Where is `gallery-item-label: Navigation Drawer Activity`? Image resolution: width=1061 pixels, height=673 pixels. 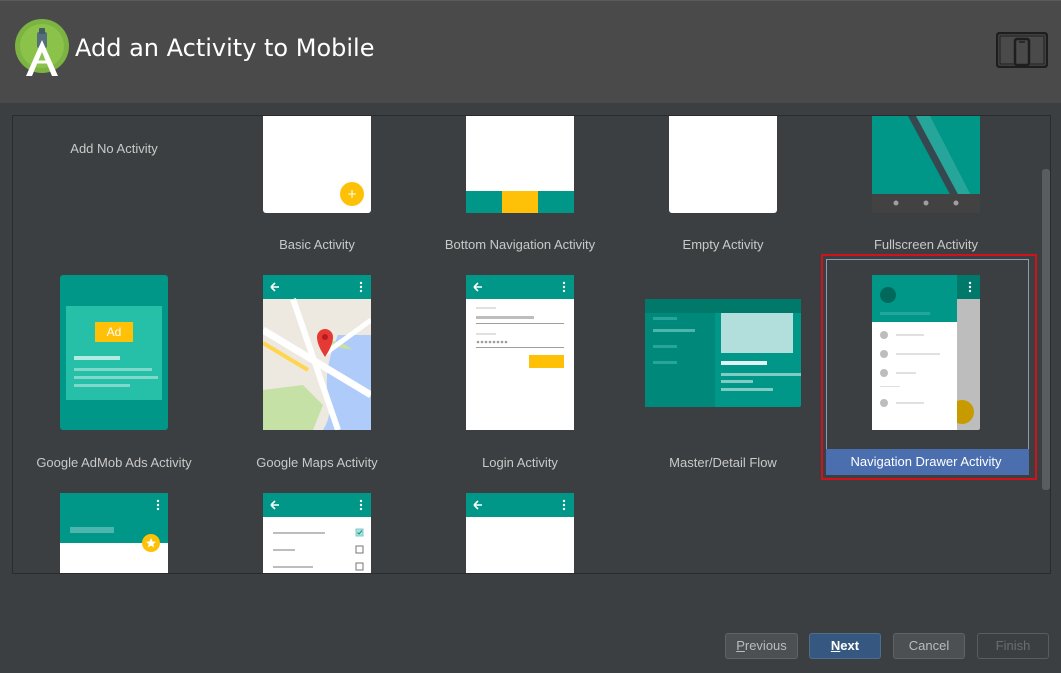 gallery-item-label: Navigation Drawer Activity is located at coordinates (926, 461).